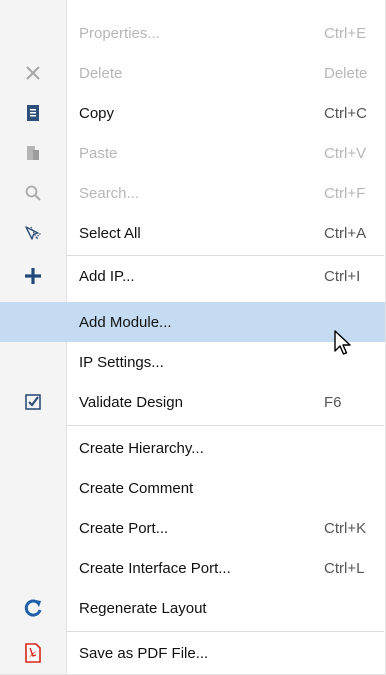 Image resolution: width=386 pixels, height=675 pixels. What do you see at coordinates (192, 276) in the screenshot?
I see `menu-item-add-ip: Add IP... Ctrl+I` at bounding box center [192, 276].